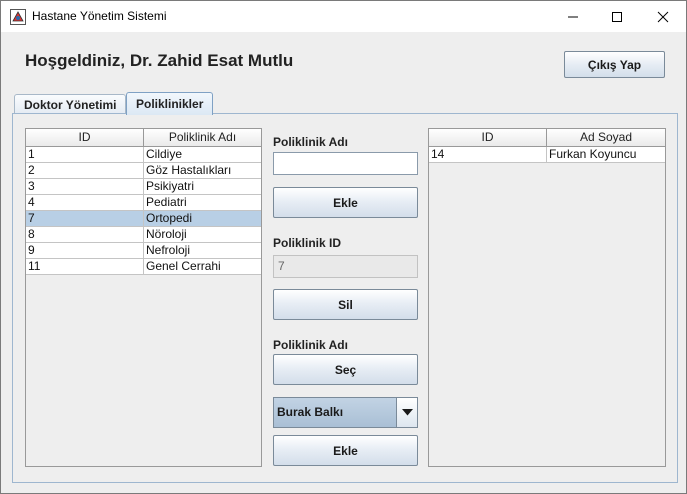 This screenshot has height=494, width=687. I want to click on clinic-id-field: 7, so click(345, 266).